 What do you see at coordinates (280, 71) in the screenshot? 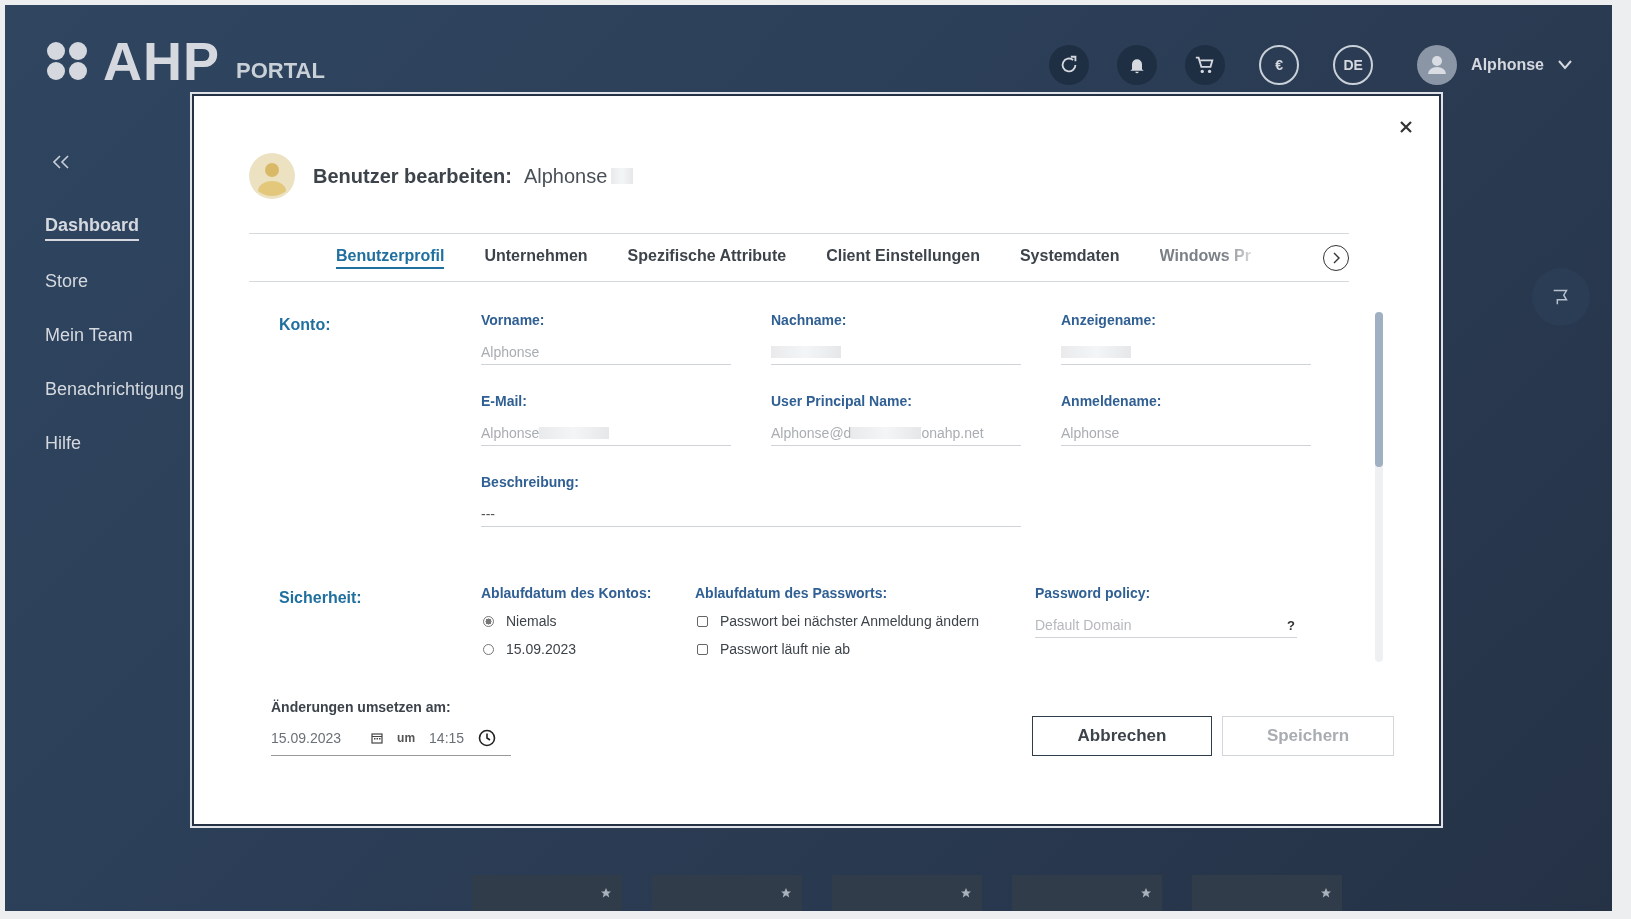
I see `logo-subtitle: PORTAL` at bounding box center [280, 71].